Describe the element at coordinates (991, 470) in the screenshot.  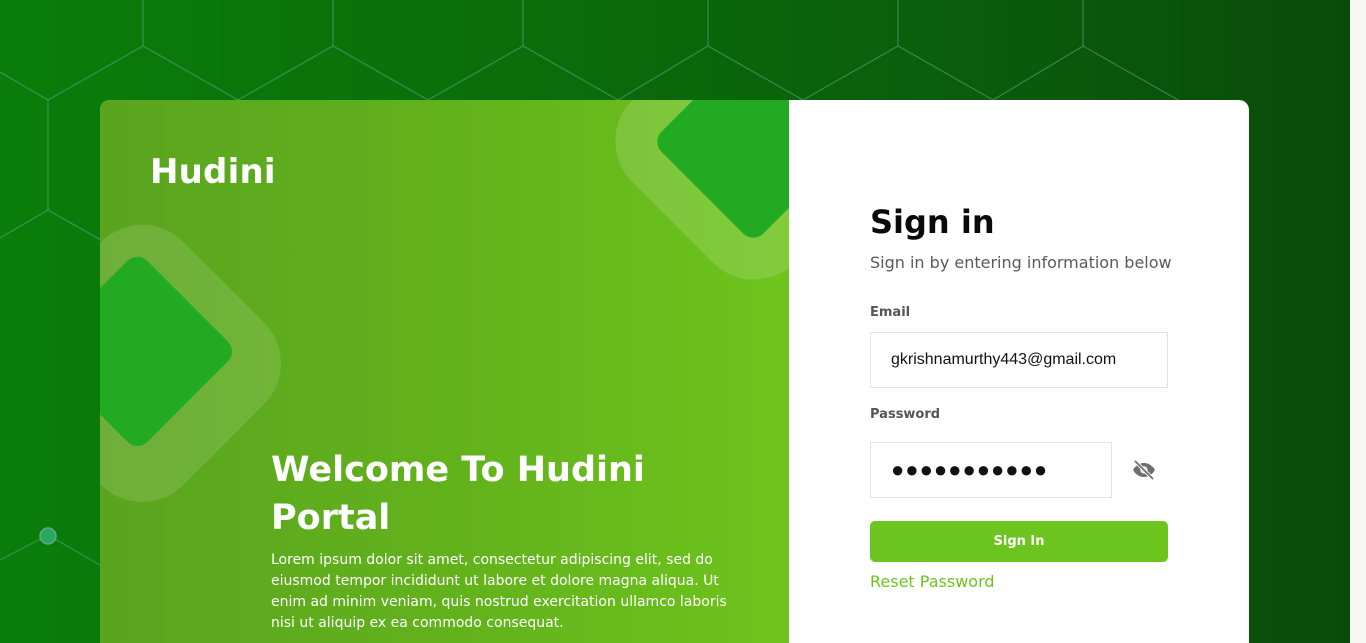
I see `password-field` at that location.